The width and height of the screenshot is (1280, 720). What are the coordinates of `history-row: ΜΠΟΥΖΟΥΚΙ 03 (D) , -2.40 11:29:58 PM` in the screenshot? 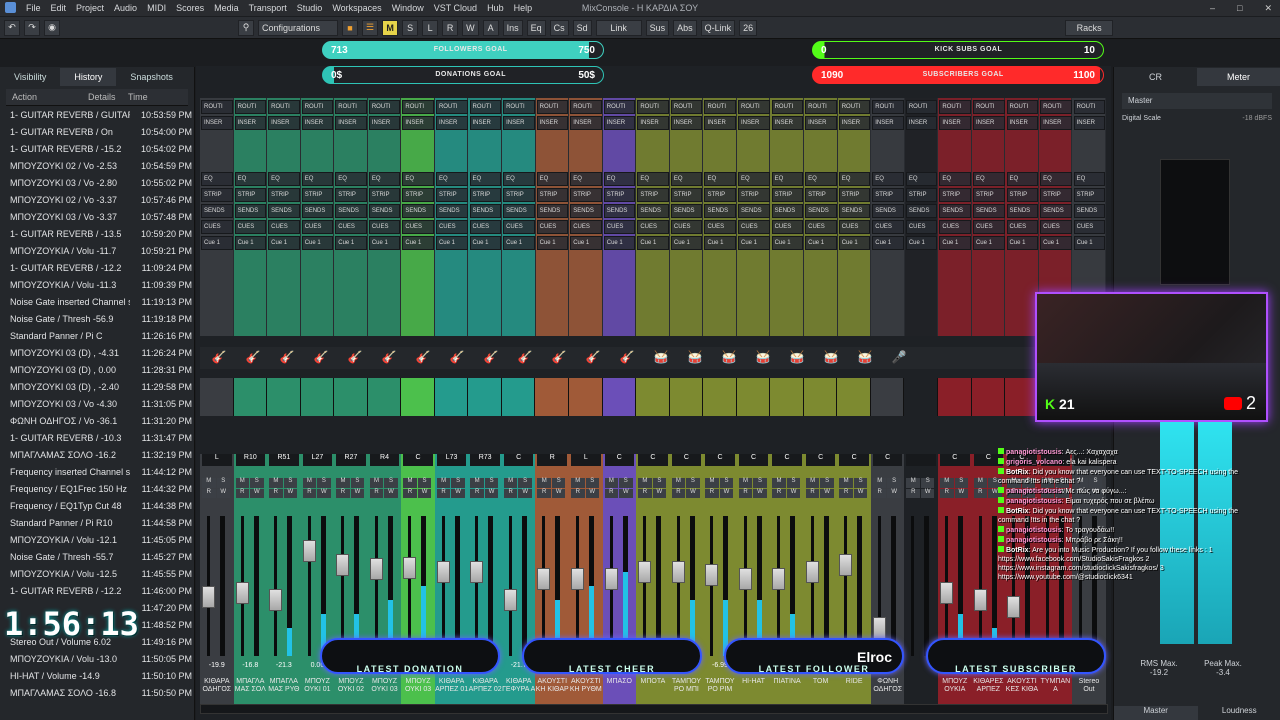 It's located at (97, 386).